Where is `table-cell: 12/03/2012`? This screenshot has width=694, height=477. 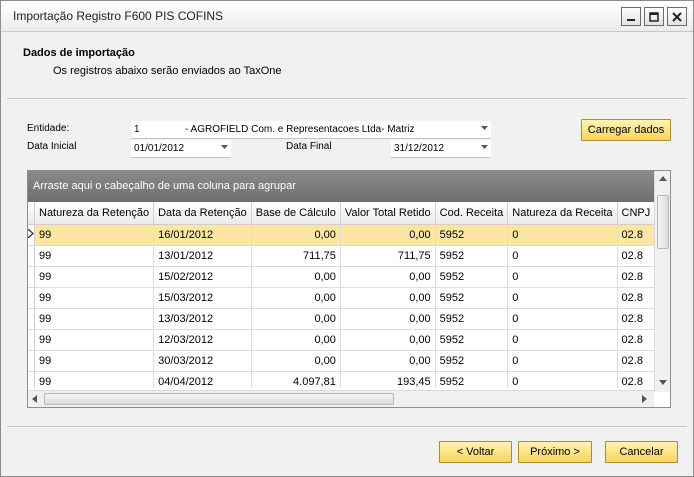 table-cell: 12/03/2012 is located at coordinates (202, 340).